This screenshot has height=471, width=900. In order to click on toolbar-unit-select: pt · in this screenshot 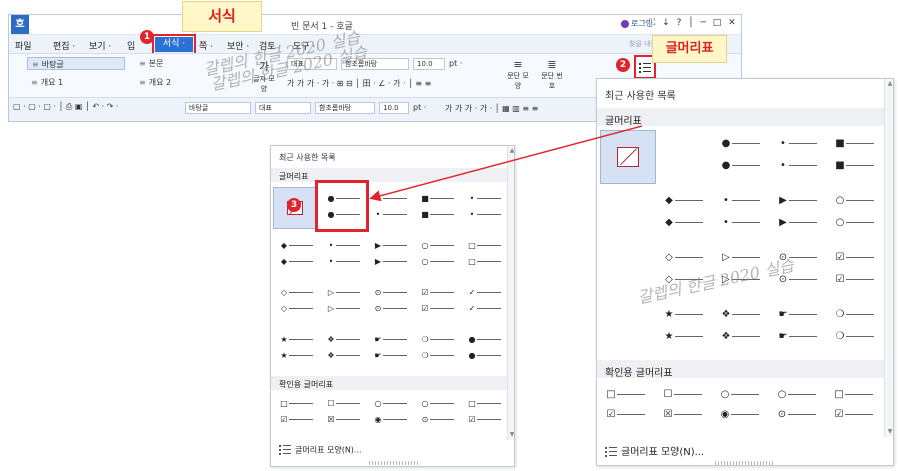, I will do `click(419, 107)`.